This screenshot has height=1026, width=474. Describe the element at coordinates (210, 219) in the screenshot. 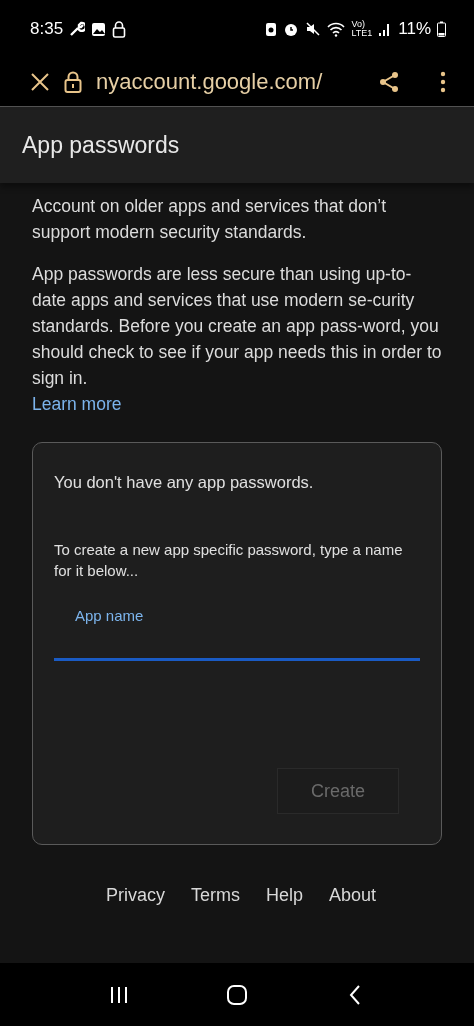

I see `description-text: Account on older apps and services that don’t support modern security standards.` at that location.